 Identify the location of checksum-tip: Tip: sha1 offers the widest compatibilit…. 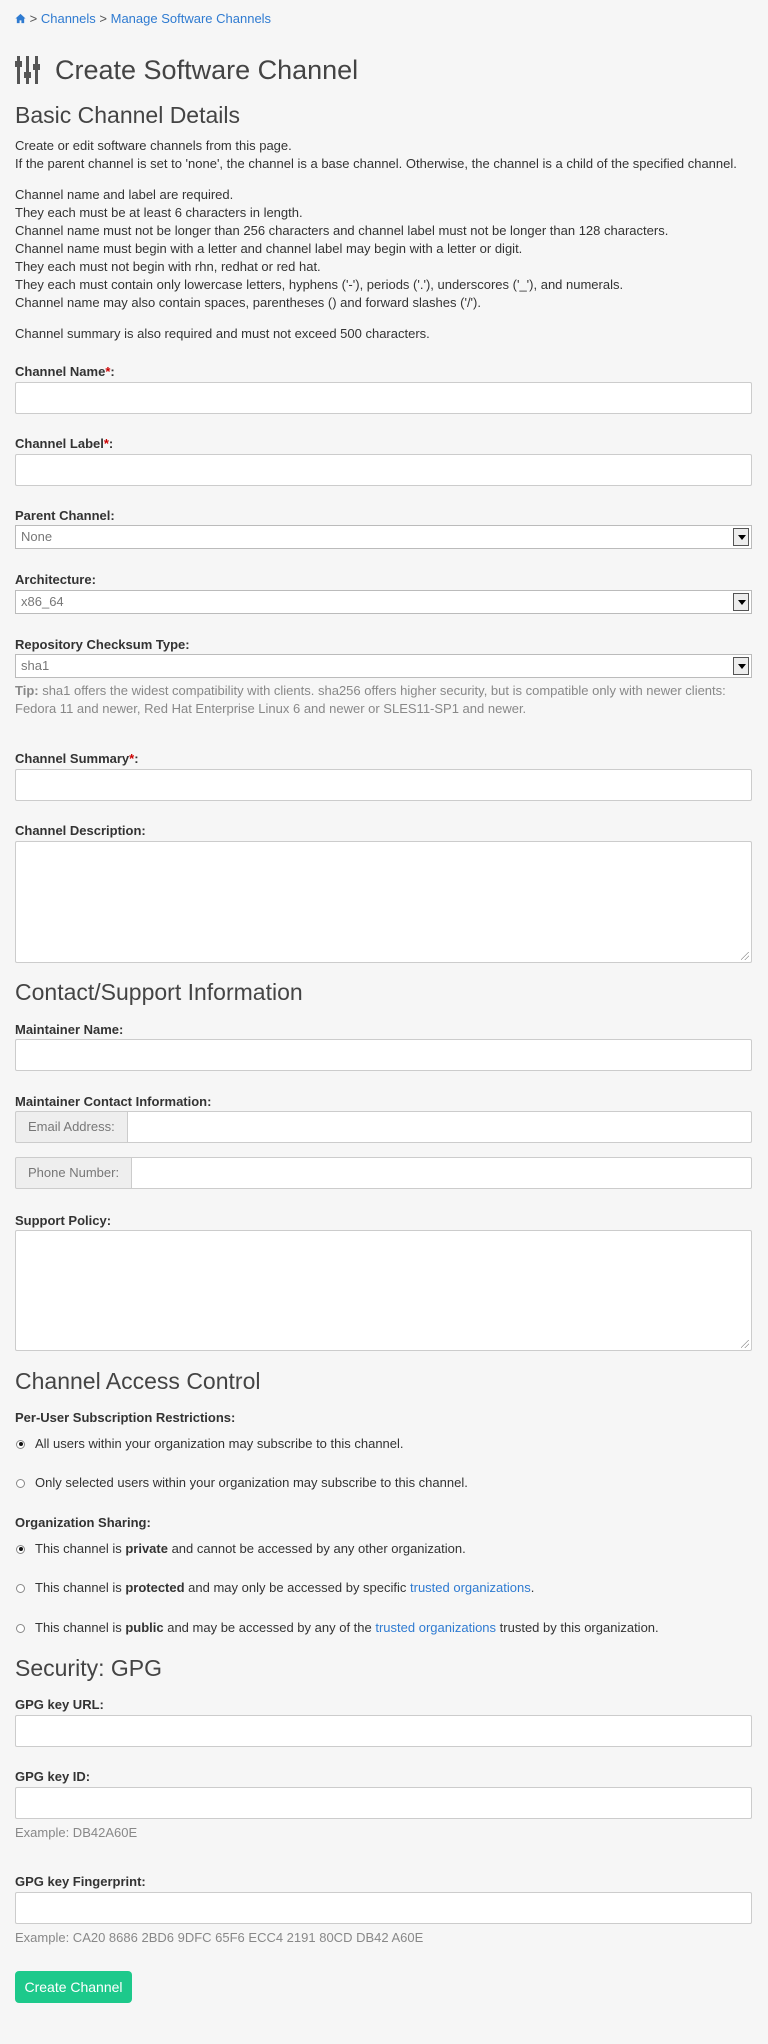
(370, 700).